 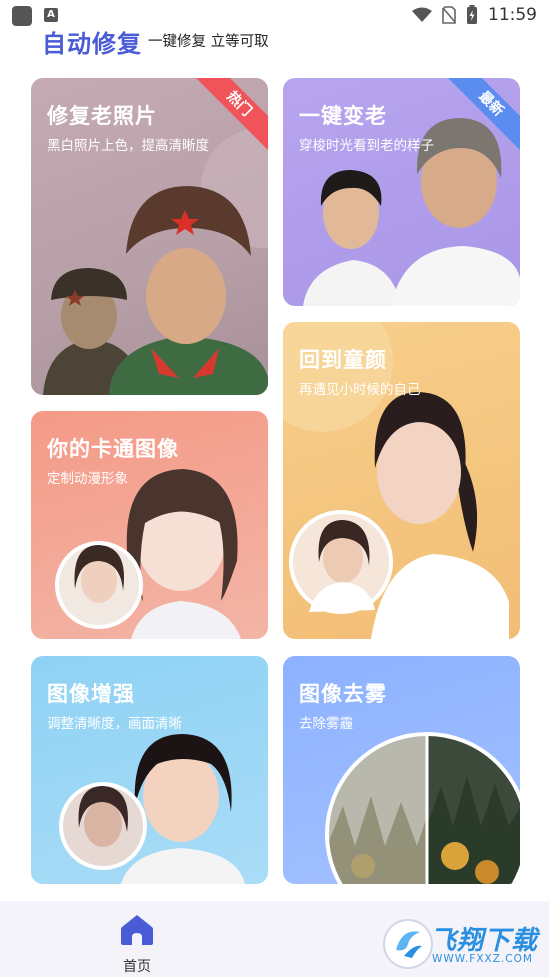 I want to click on battery-charging-icon, so click(x=472, y=14).